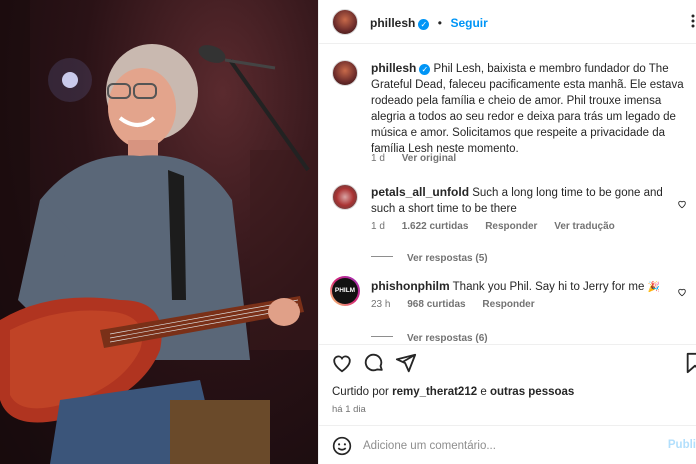 The image size is (696, 464). I want to click on likes-others: outras pessoas, so click(532, 392).